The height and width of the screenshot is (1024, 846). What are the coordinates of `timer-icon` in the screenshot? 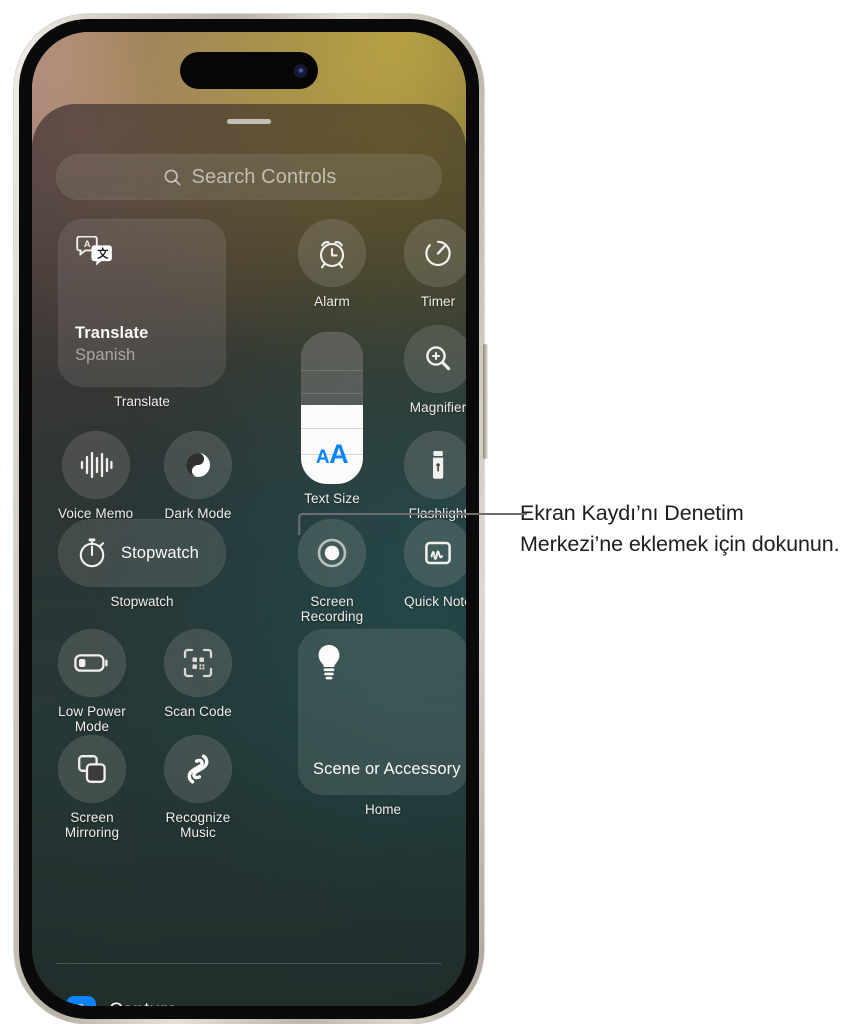 It's located at (438, 253).